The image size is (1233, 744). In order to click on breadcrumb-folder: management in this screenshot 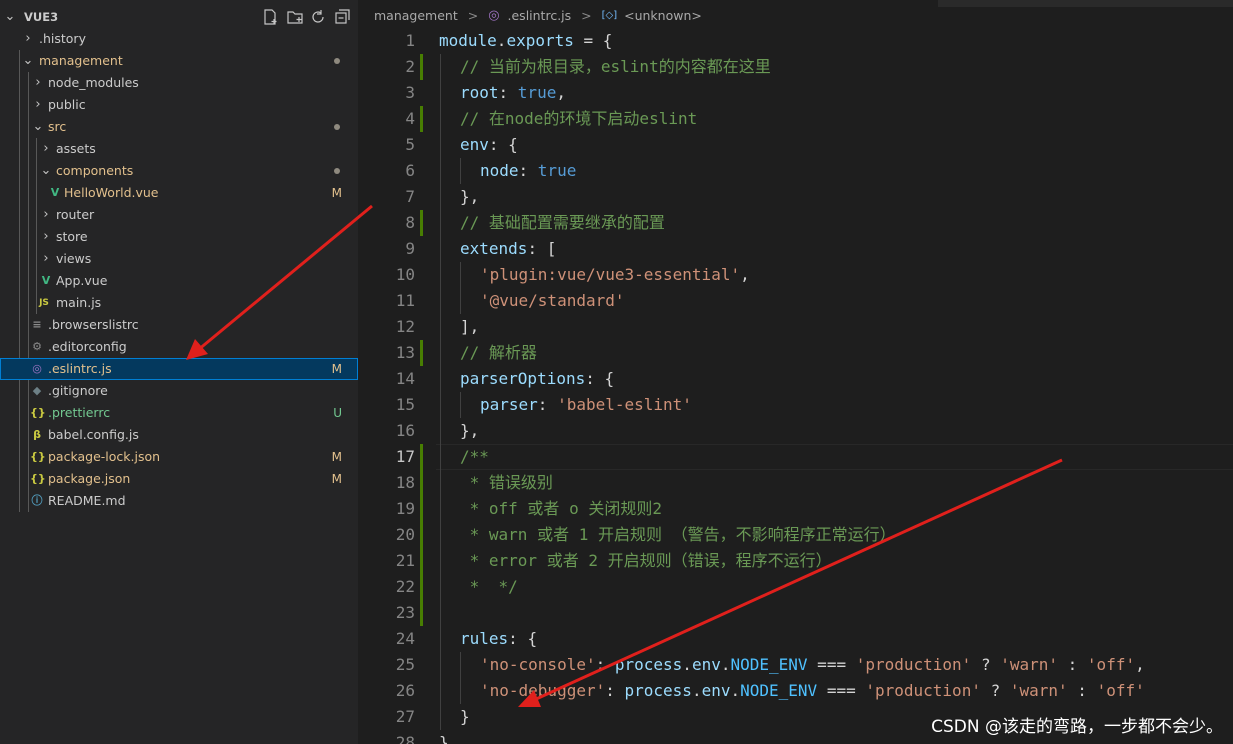, I will do `click(416, 15)`.